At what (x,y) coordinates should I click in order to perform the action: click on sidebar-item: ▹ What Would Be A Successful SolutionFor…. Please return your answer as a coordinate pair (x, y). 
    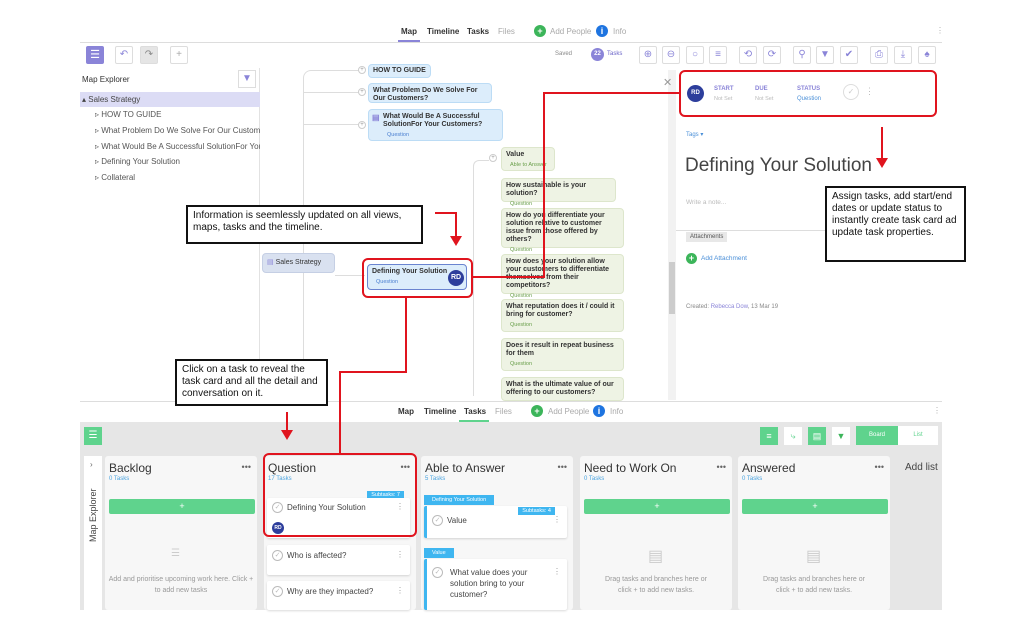
    Looking at the image, I should click on (177, 146).